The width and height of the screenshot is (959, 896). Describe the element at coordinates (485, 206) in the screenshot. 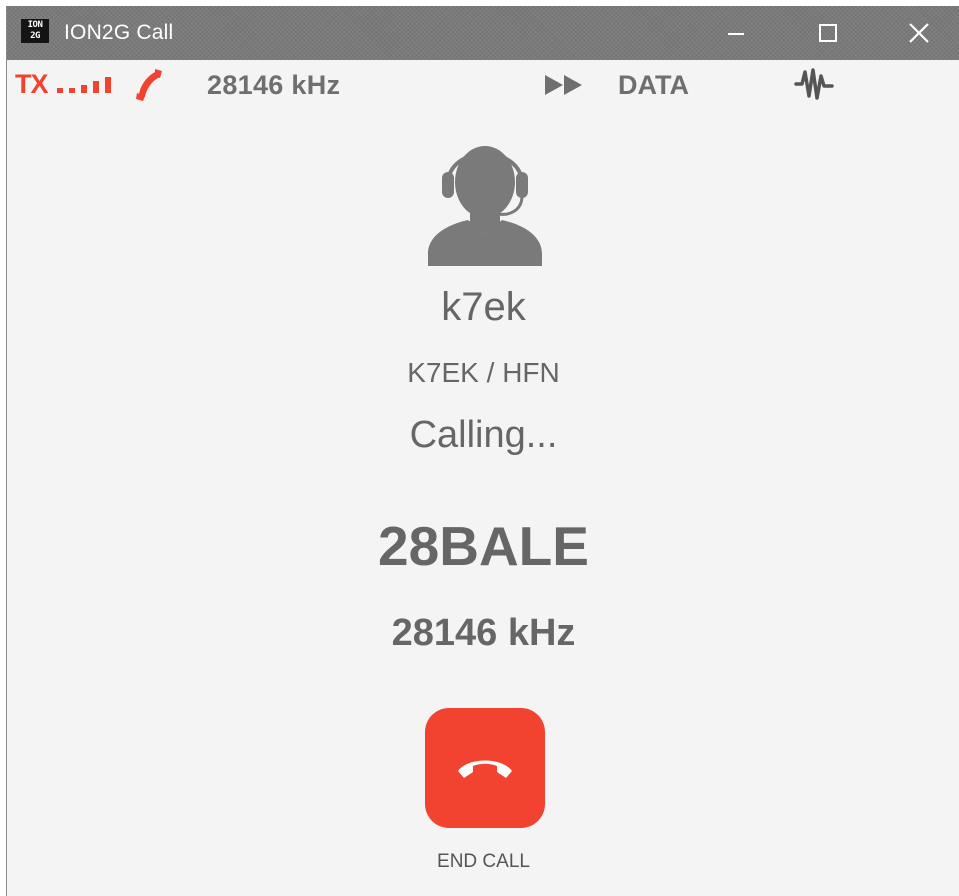

I see `contact-avatar-icon` at that location.